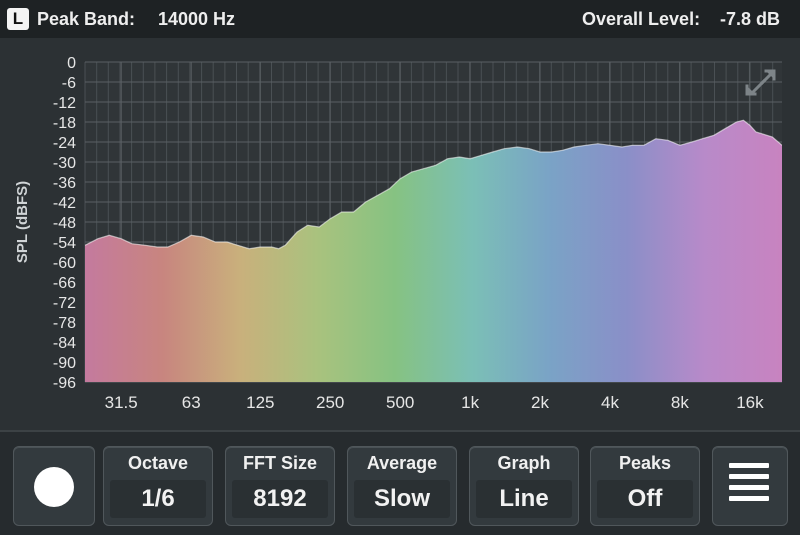  What do you see at coordinates (158, 499) in the screenshot?
I see `octave-value: 1/6` at bounding box center [158, 499].